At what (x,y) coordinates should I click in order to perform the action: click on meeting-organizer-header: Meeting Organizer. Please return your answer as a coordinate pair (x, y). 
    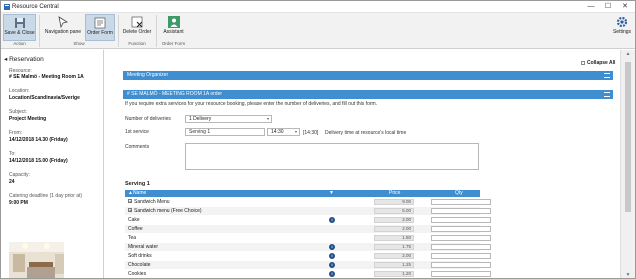
    Looking at the image, I should click on (368, 75).